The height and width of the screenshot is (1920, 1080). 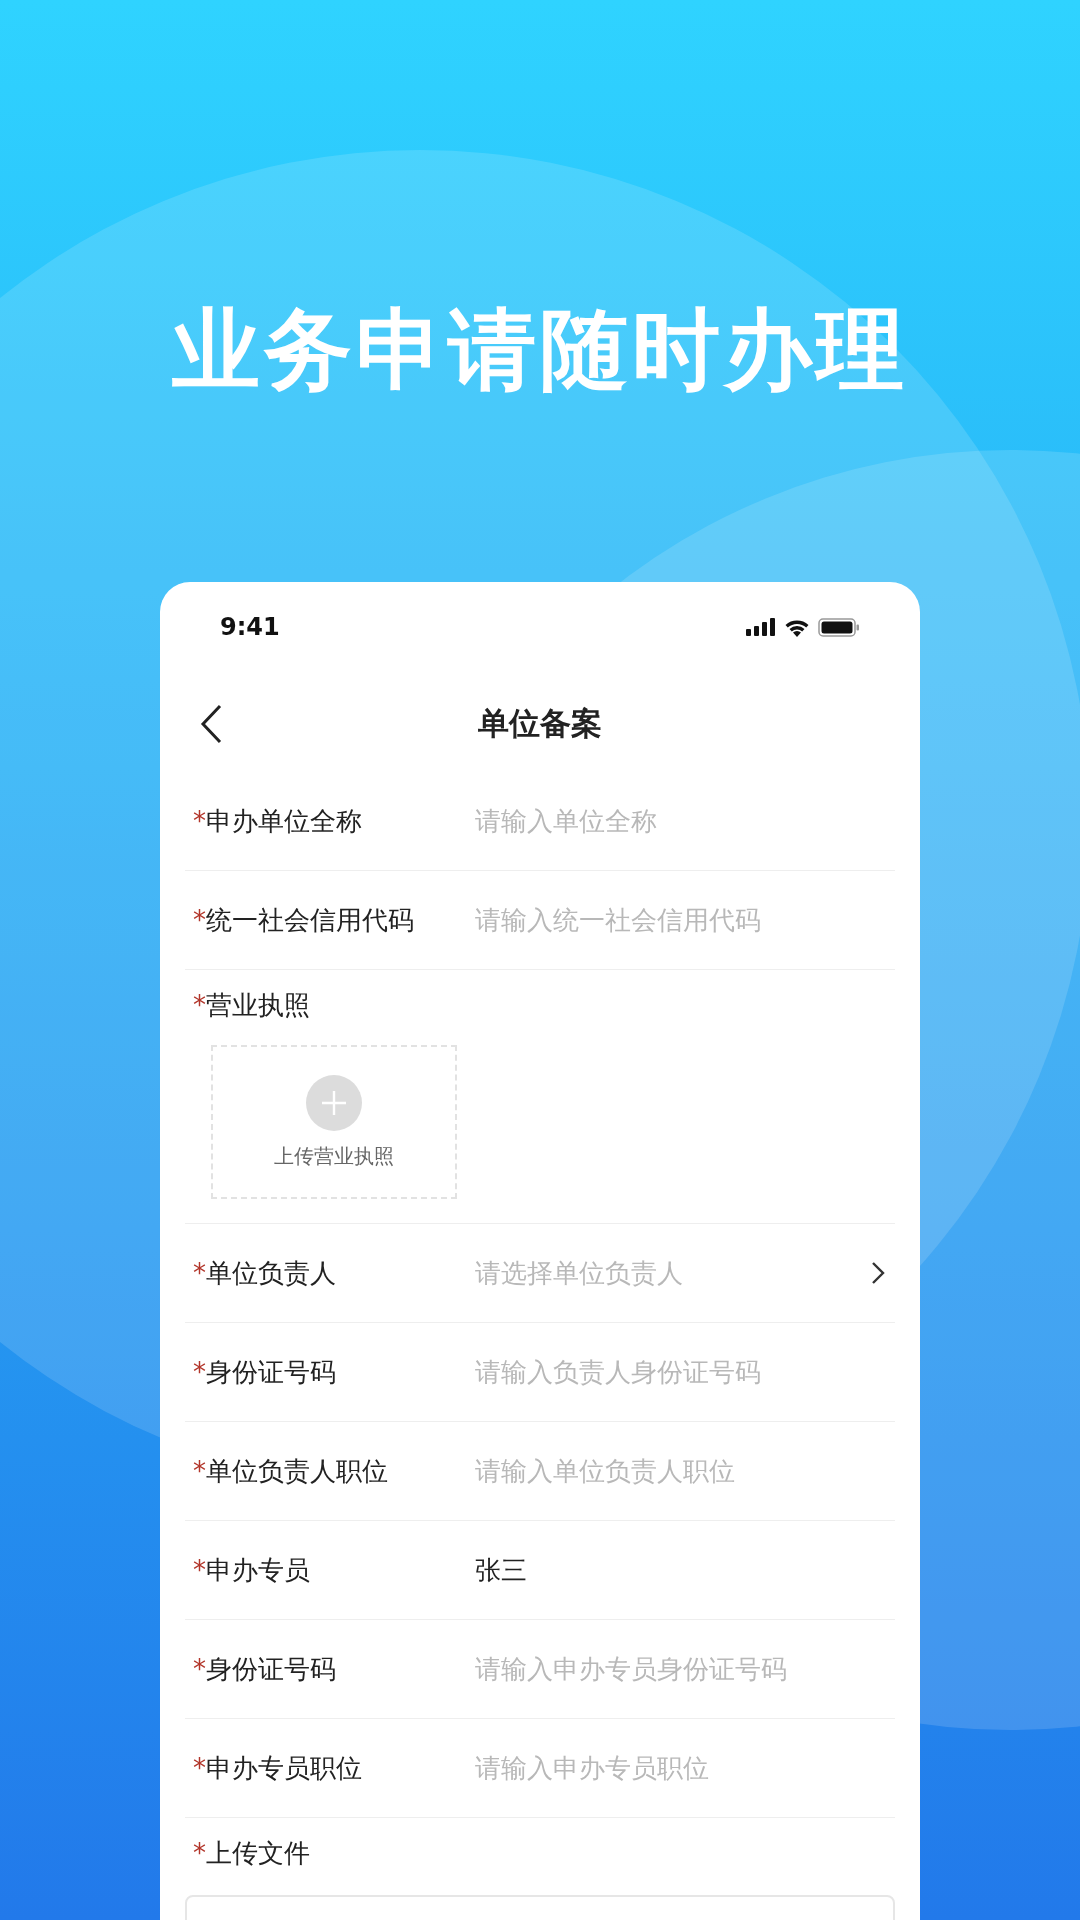 I want to click on battery-icon, so click(x=839, y=627).